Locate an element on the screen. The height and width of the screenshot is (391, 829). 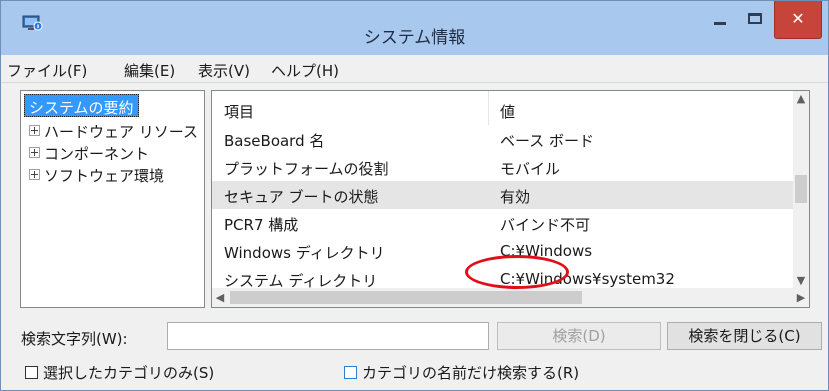
tree-item-label: コンポーネント is located at coordinates (97, 154).